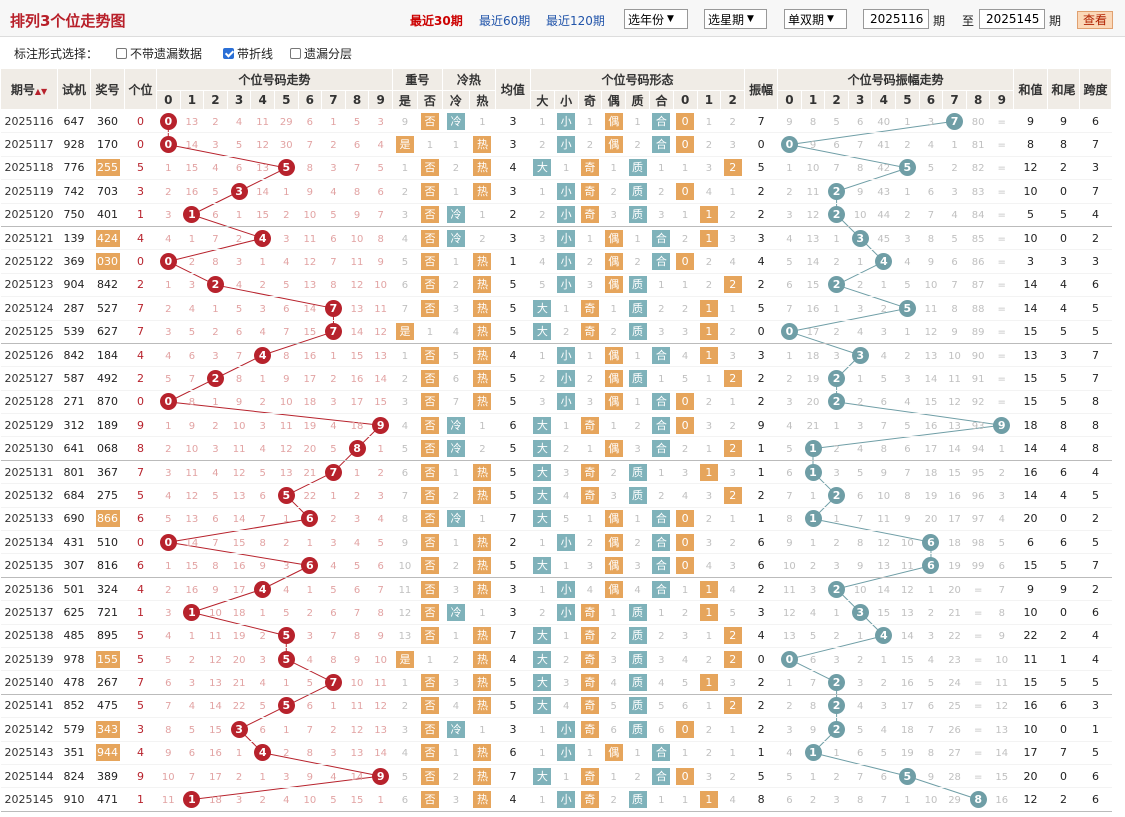 This screenshot has height=817, width=1125. Describe the element at coordinates (931, 261) in the screenshot. I see `amp-missing: 9` at that location.